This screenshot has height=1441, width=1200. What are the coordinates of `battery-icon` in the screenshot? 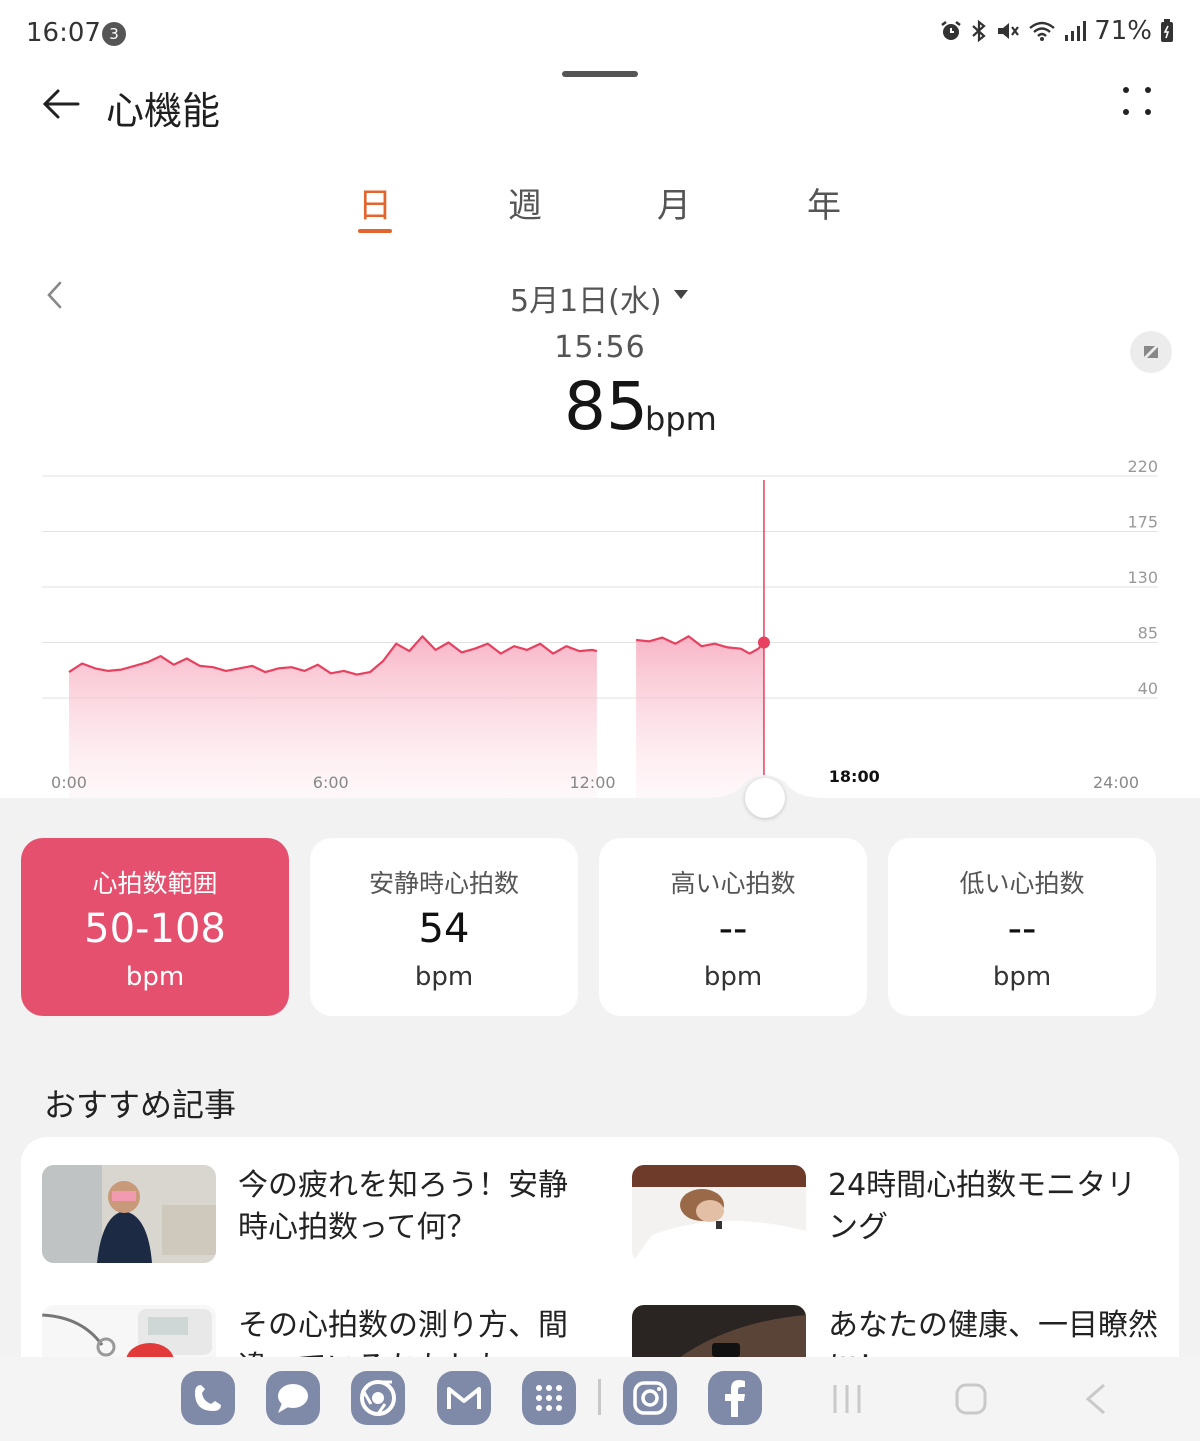 It's located at (1167, 30).